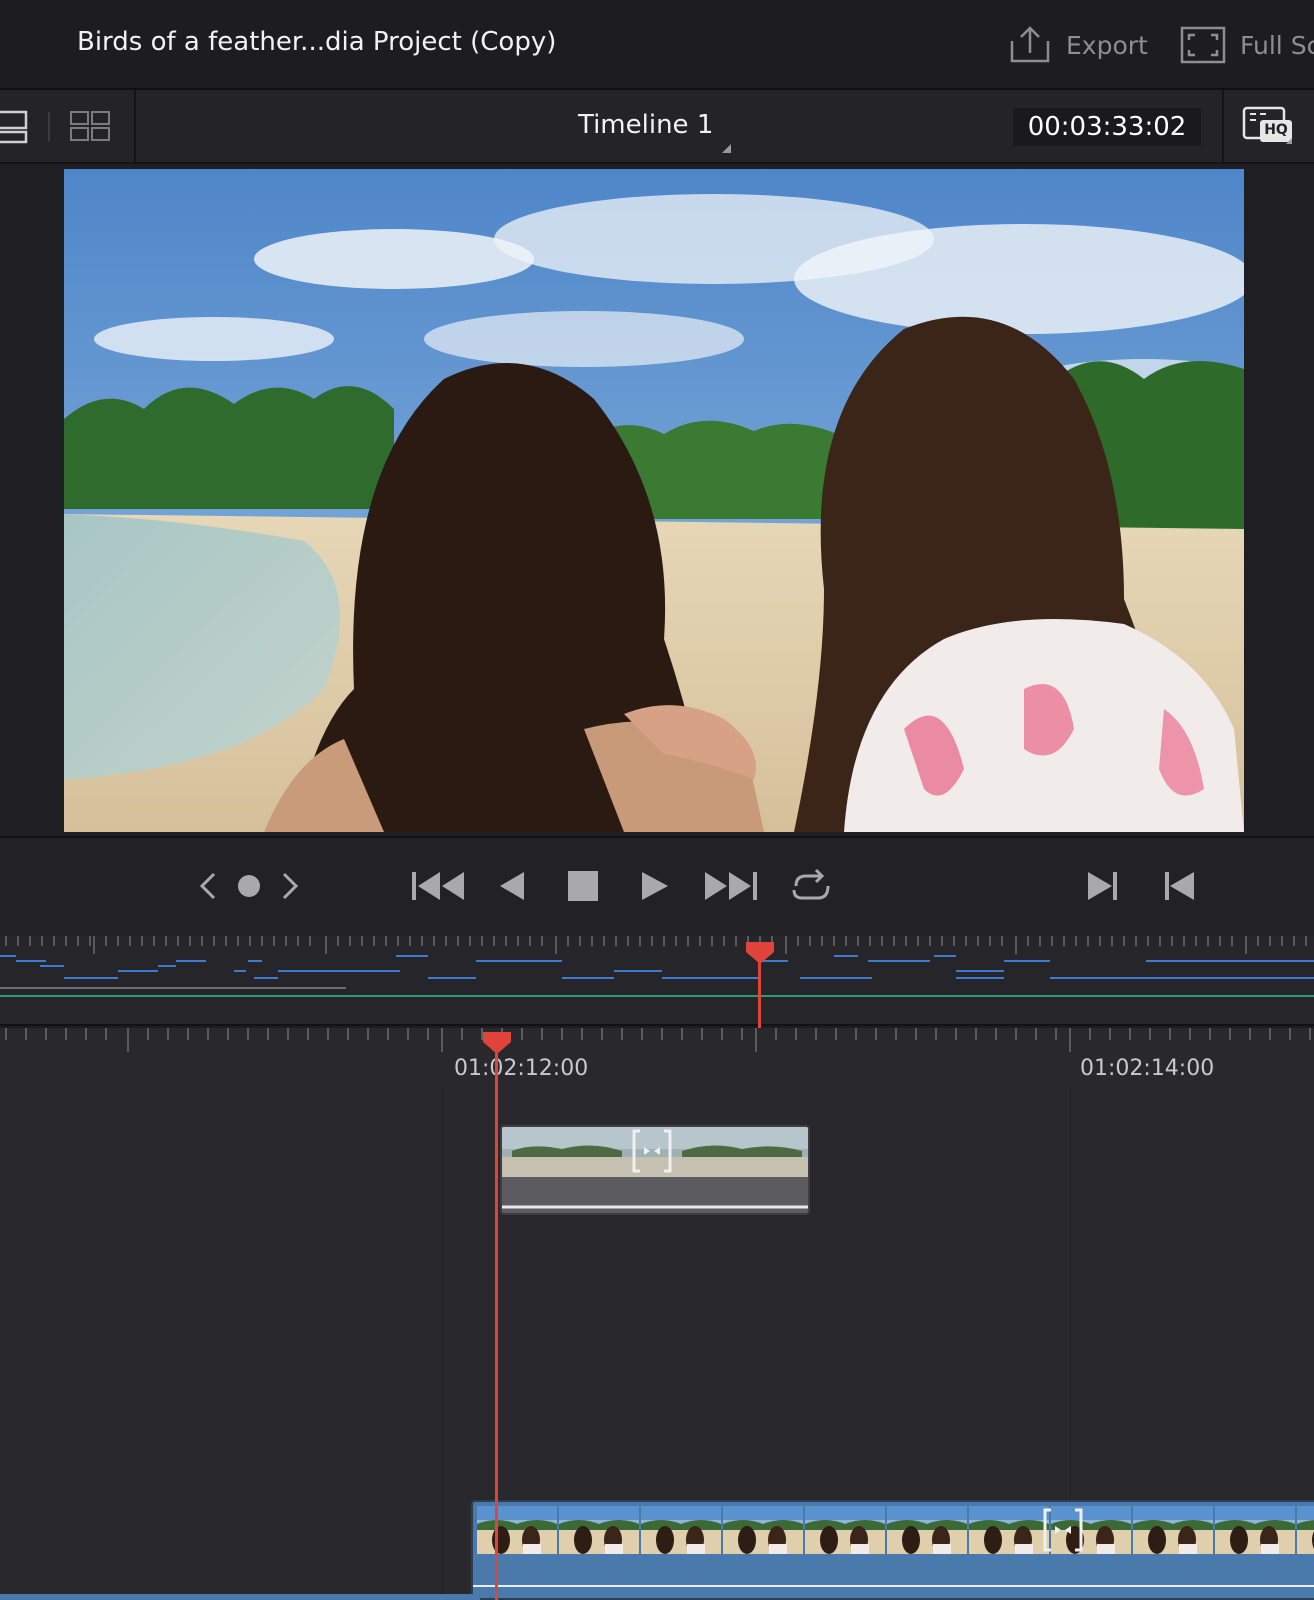 This screenshot has height=1600, width=1314. I want to click on playback-quality-button: HQ, so click(1268, 126).